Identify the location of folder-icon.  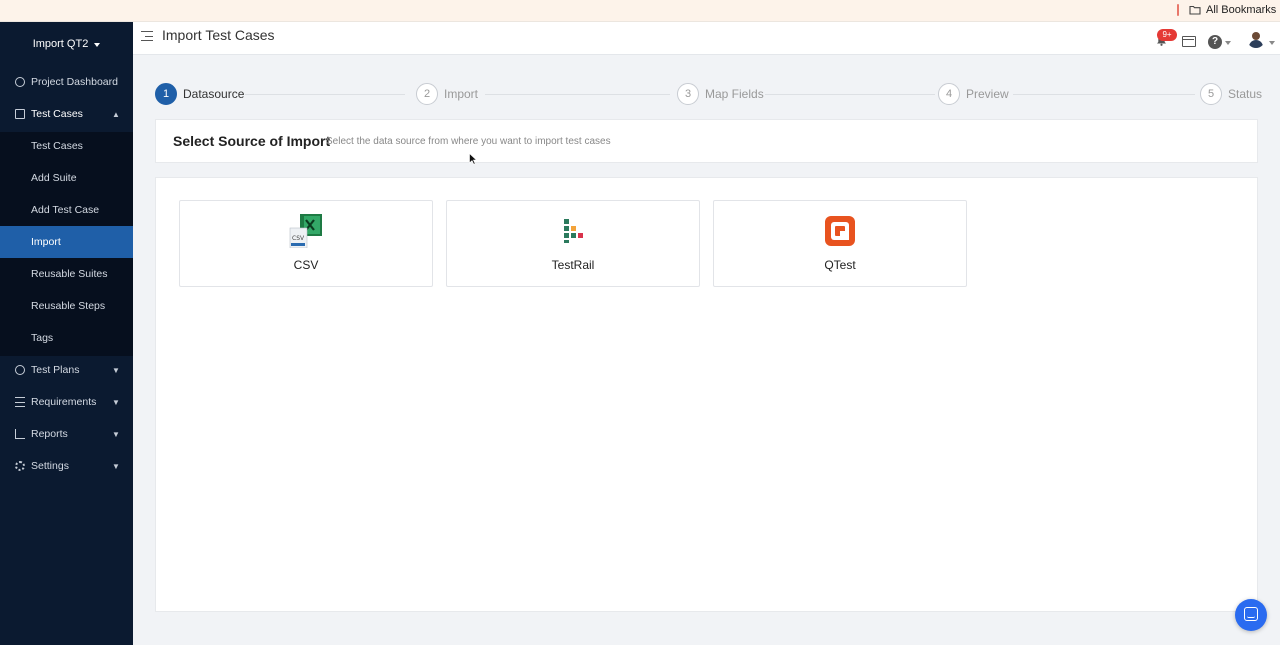
(1195, 10).